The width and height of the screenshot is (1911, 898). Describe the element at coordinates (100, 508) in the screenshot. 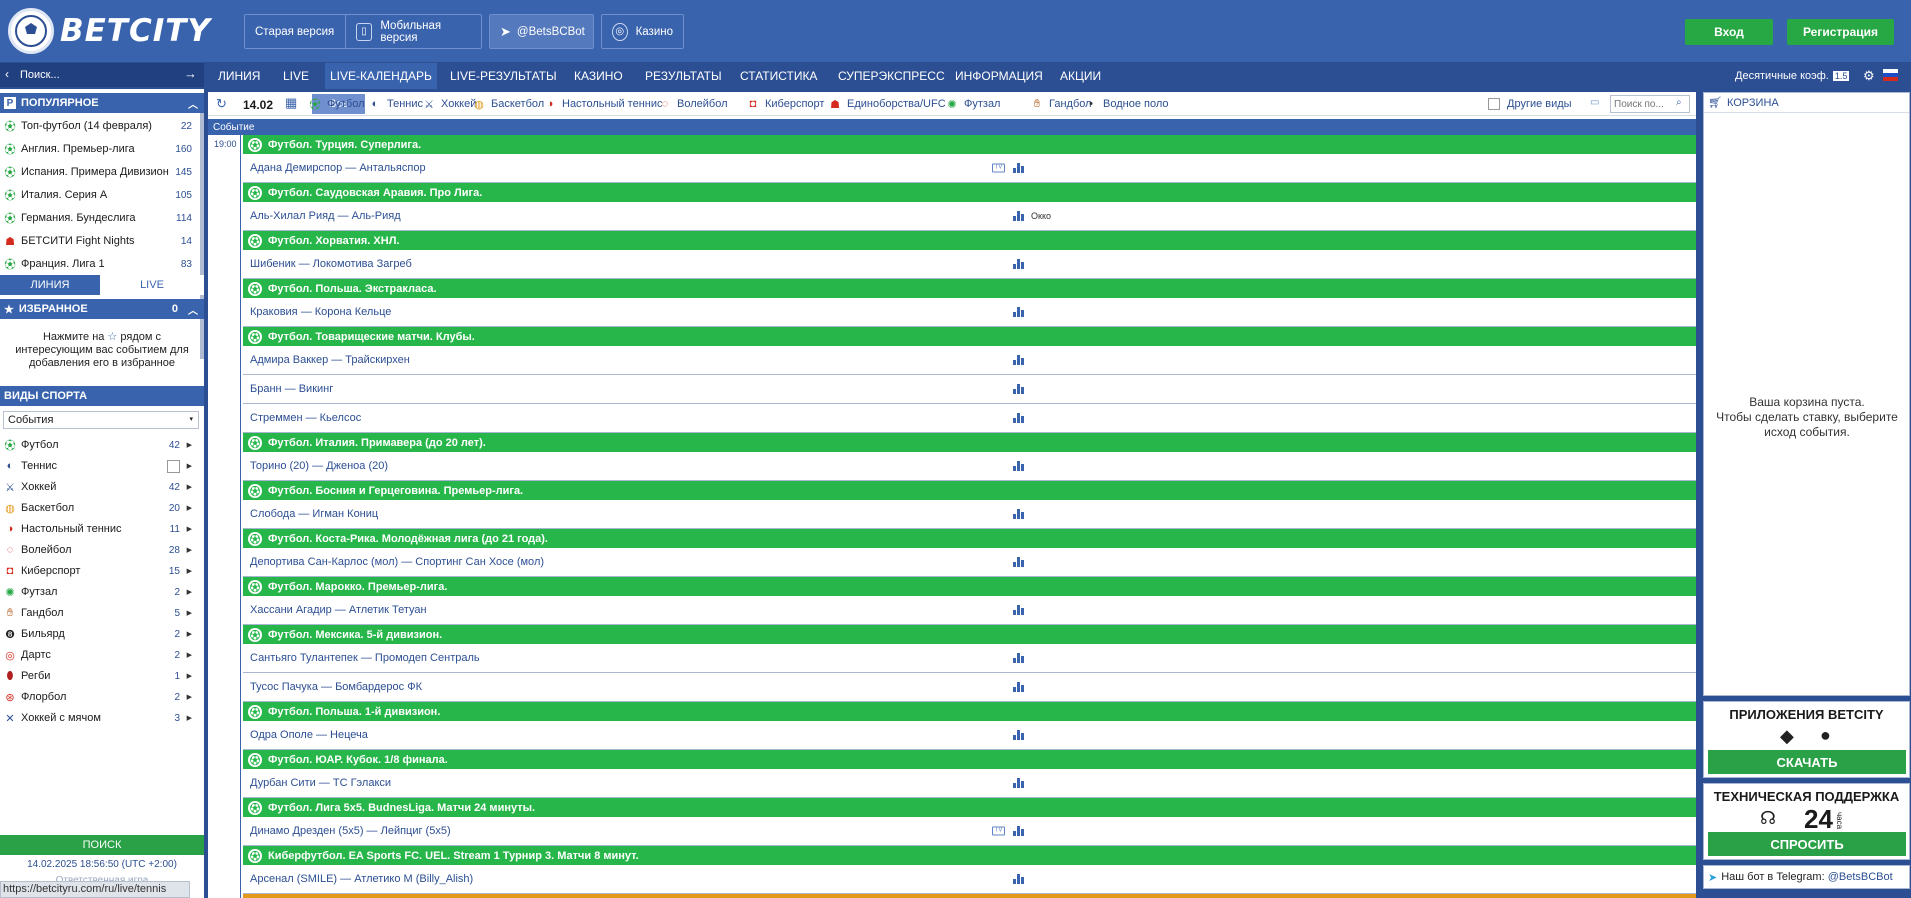

I see `sport-item: ◍ Баскетбол 20 ▶` at that location.